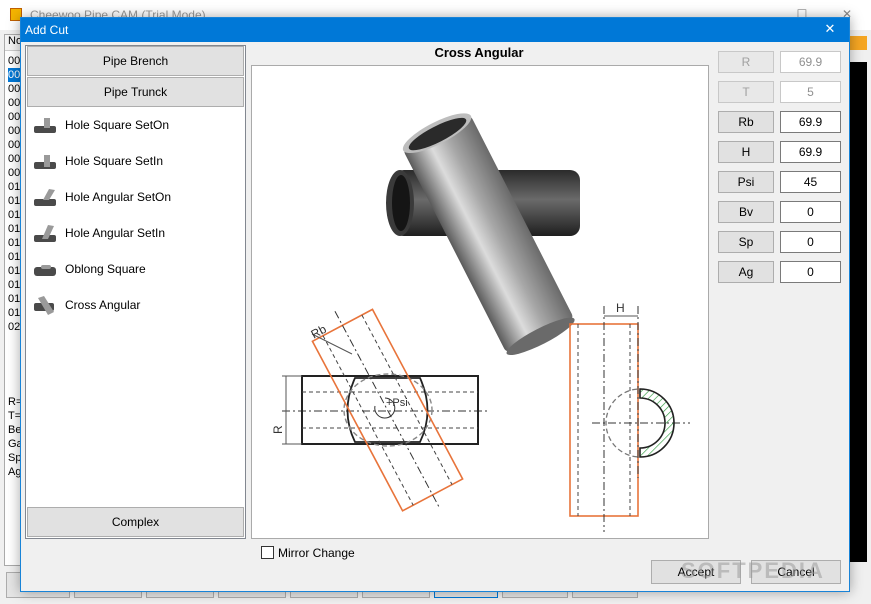 The height and width of the screenshot is (604, 871). What do you see at coordinates (810, 182) in the screenshot?
I see `param-field-psi: 45` at bounding box center [810, 182].